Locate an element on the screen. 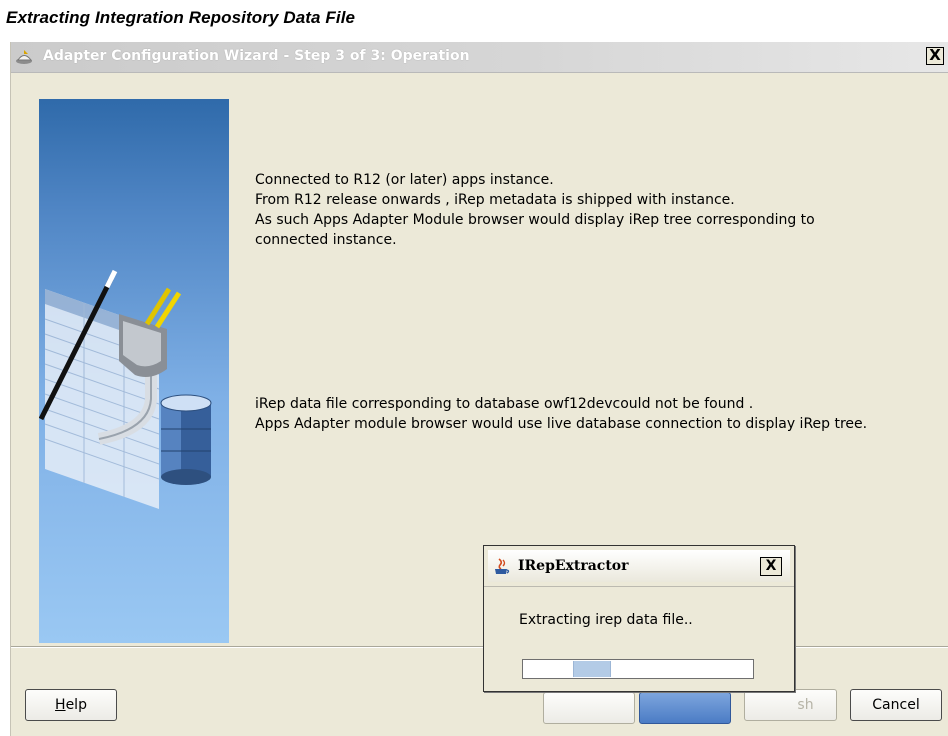 This screenshot has width=948, height=736. close-icon: X is located at coordinates (935, 56).